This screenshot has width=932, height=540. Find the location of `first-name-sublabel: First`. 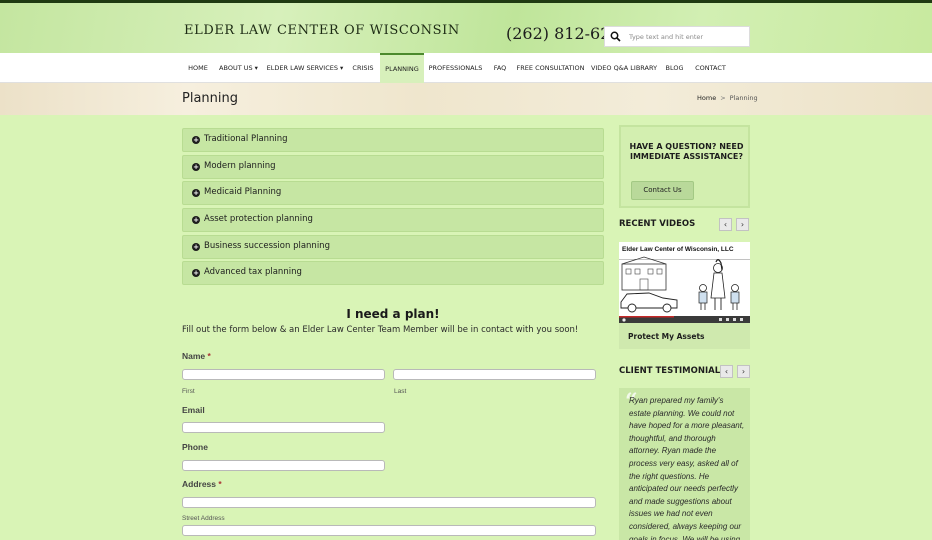

first-name-sublabel: First is located at coordinates (188, 391).